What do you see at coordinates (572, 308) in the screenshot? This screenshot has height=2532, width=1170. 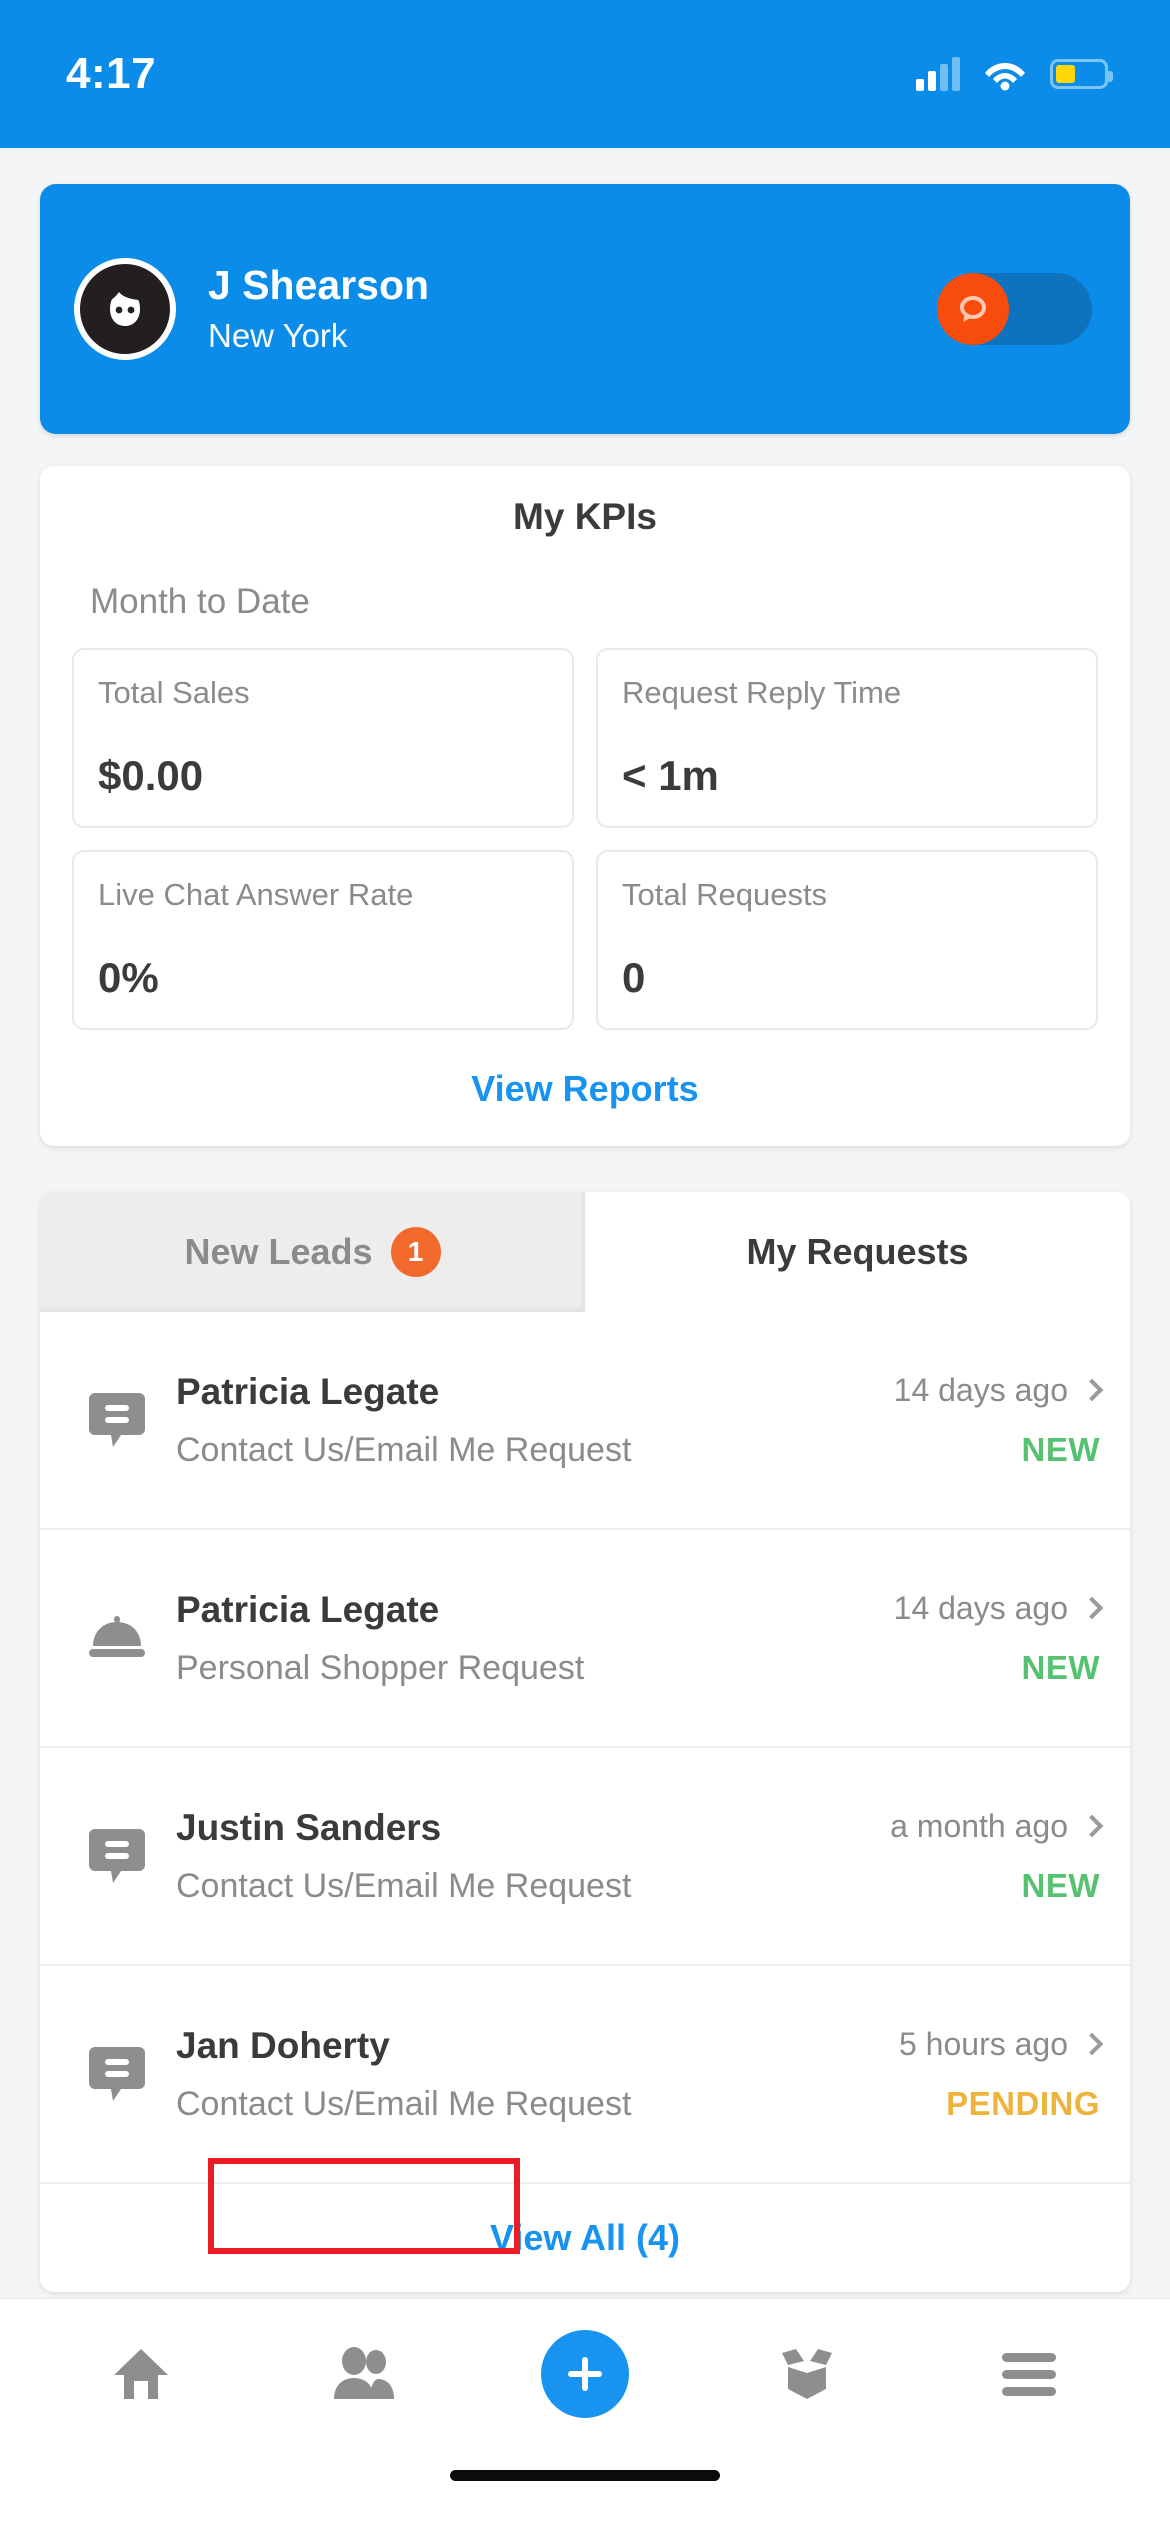 I see `profile-text: J Shearson New York` at bounding box center [572, 308].